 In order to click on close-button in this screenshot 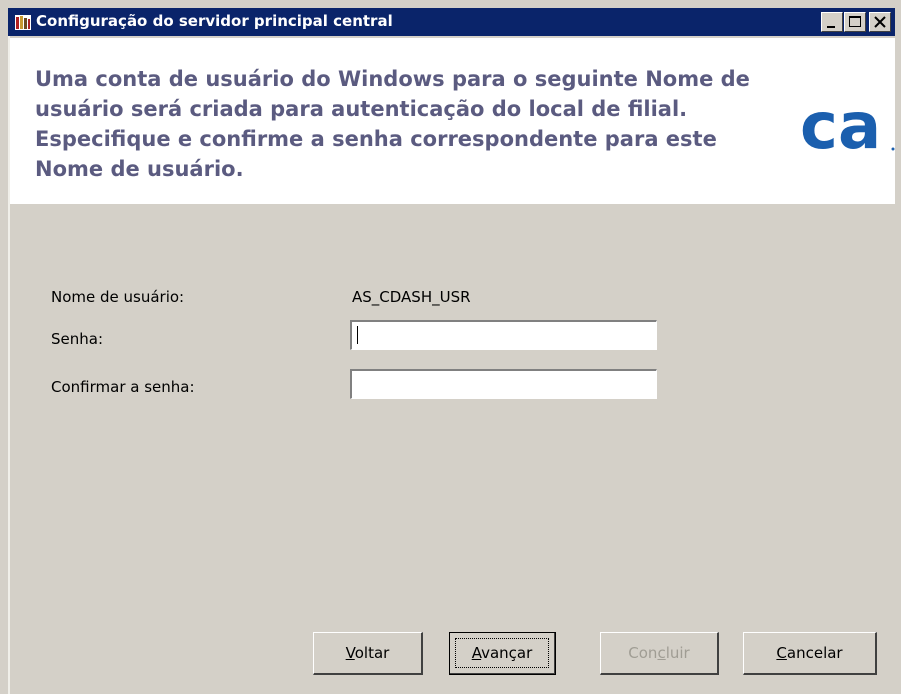, I will do `click(880, 22)`.